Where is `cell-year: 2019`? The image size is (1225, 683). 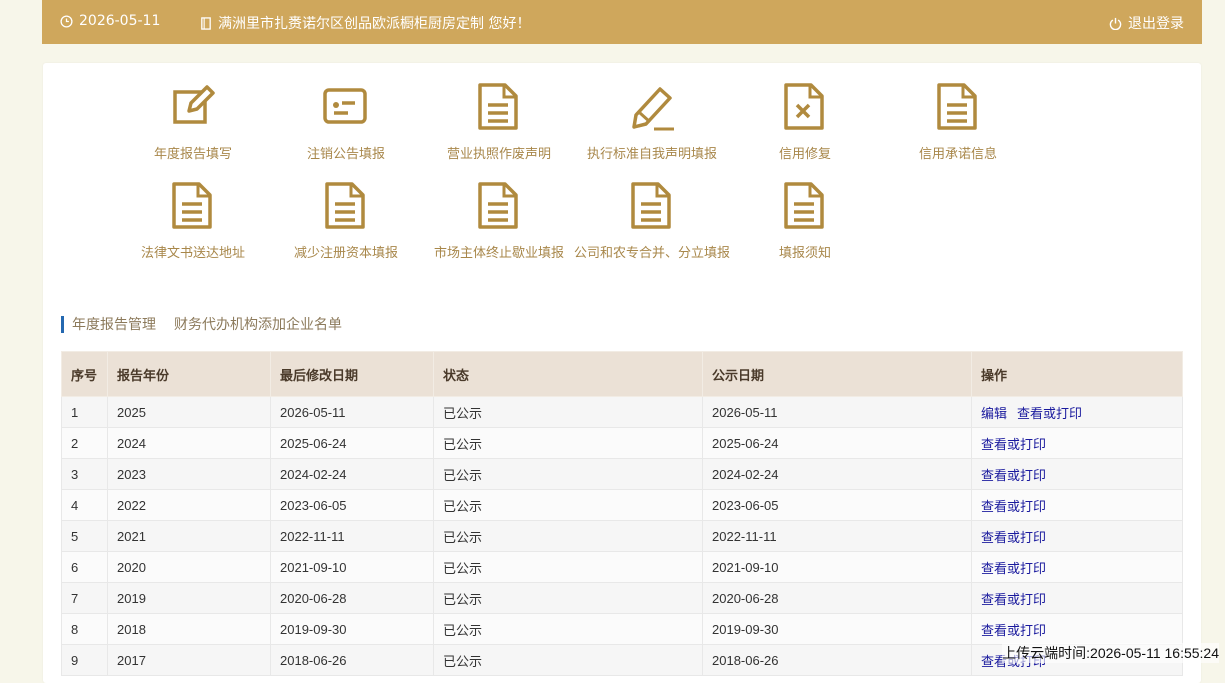
cell-year: 2019 is located at coordinates (189, 598).